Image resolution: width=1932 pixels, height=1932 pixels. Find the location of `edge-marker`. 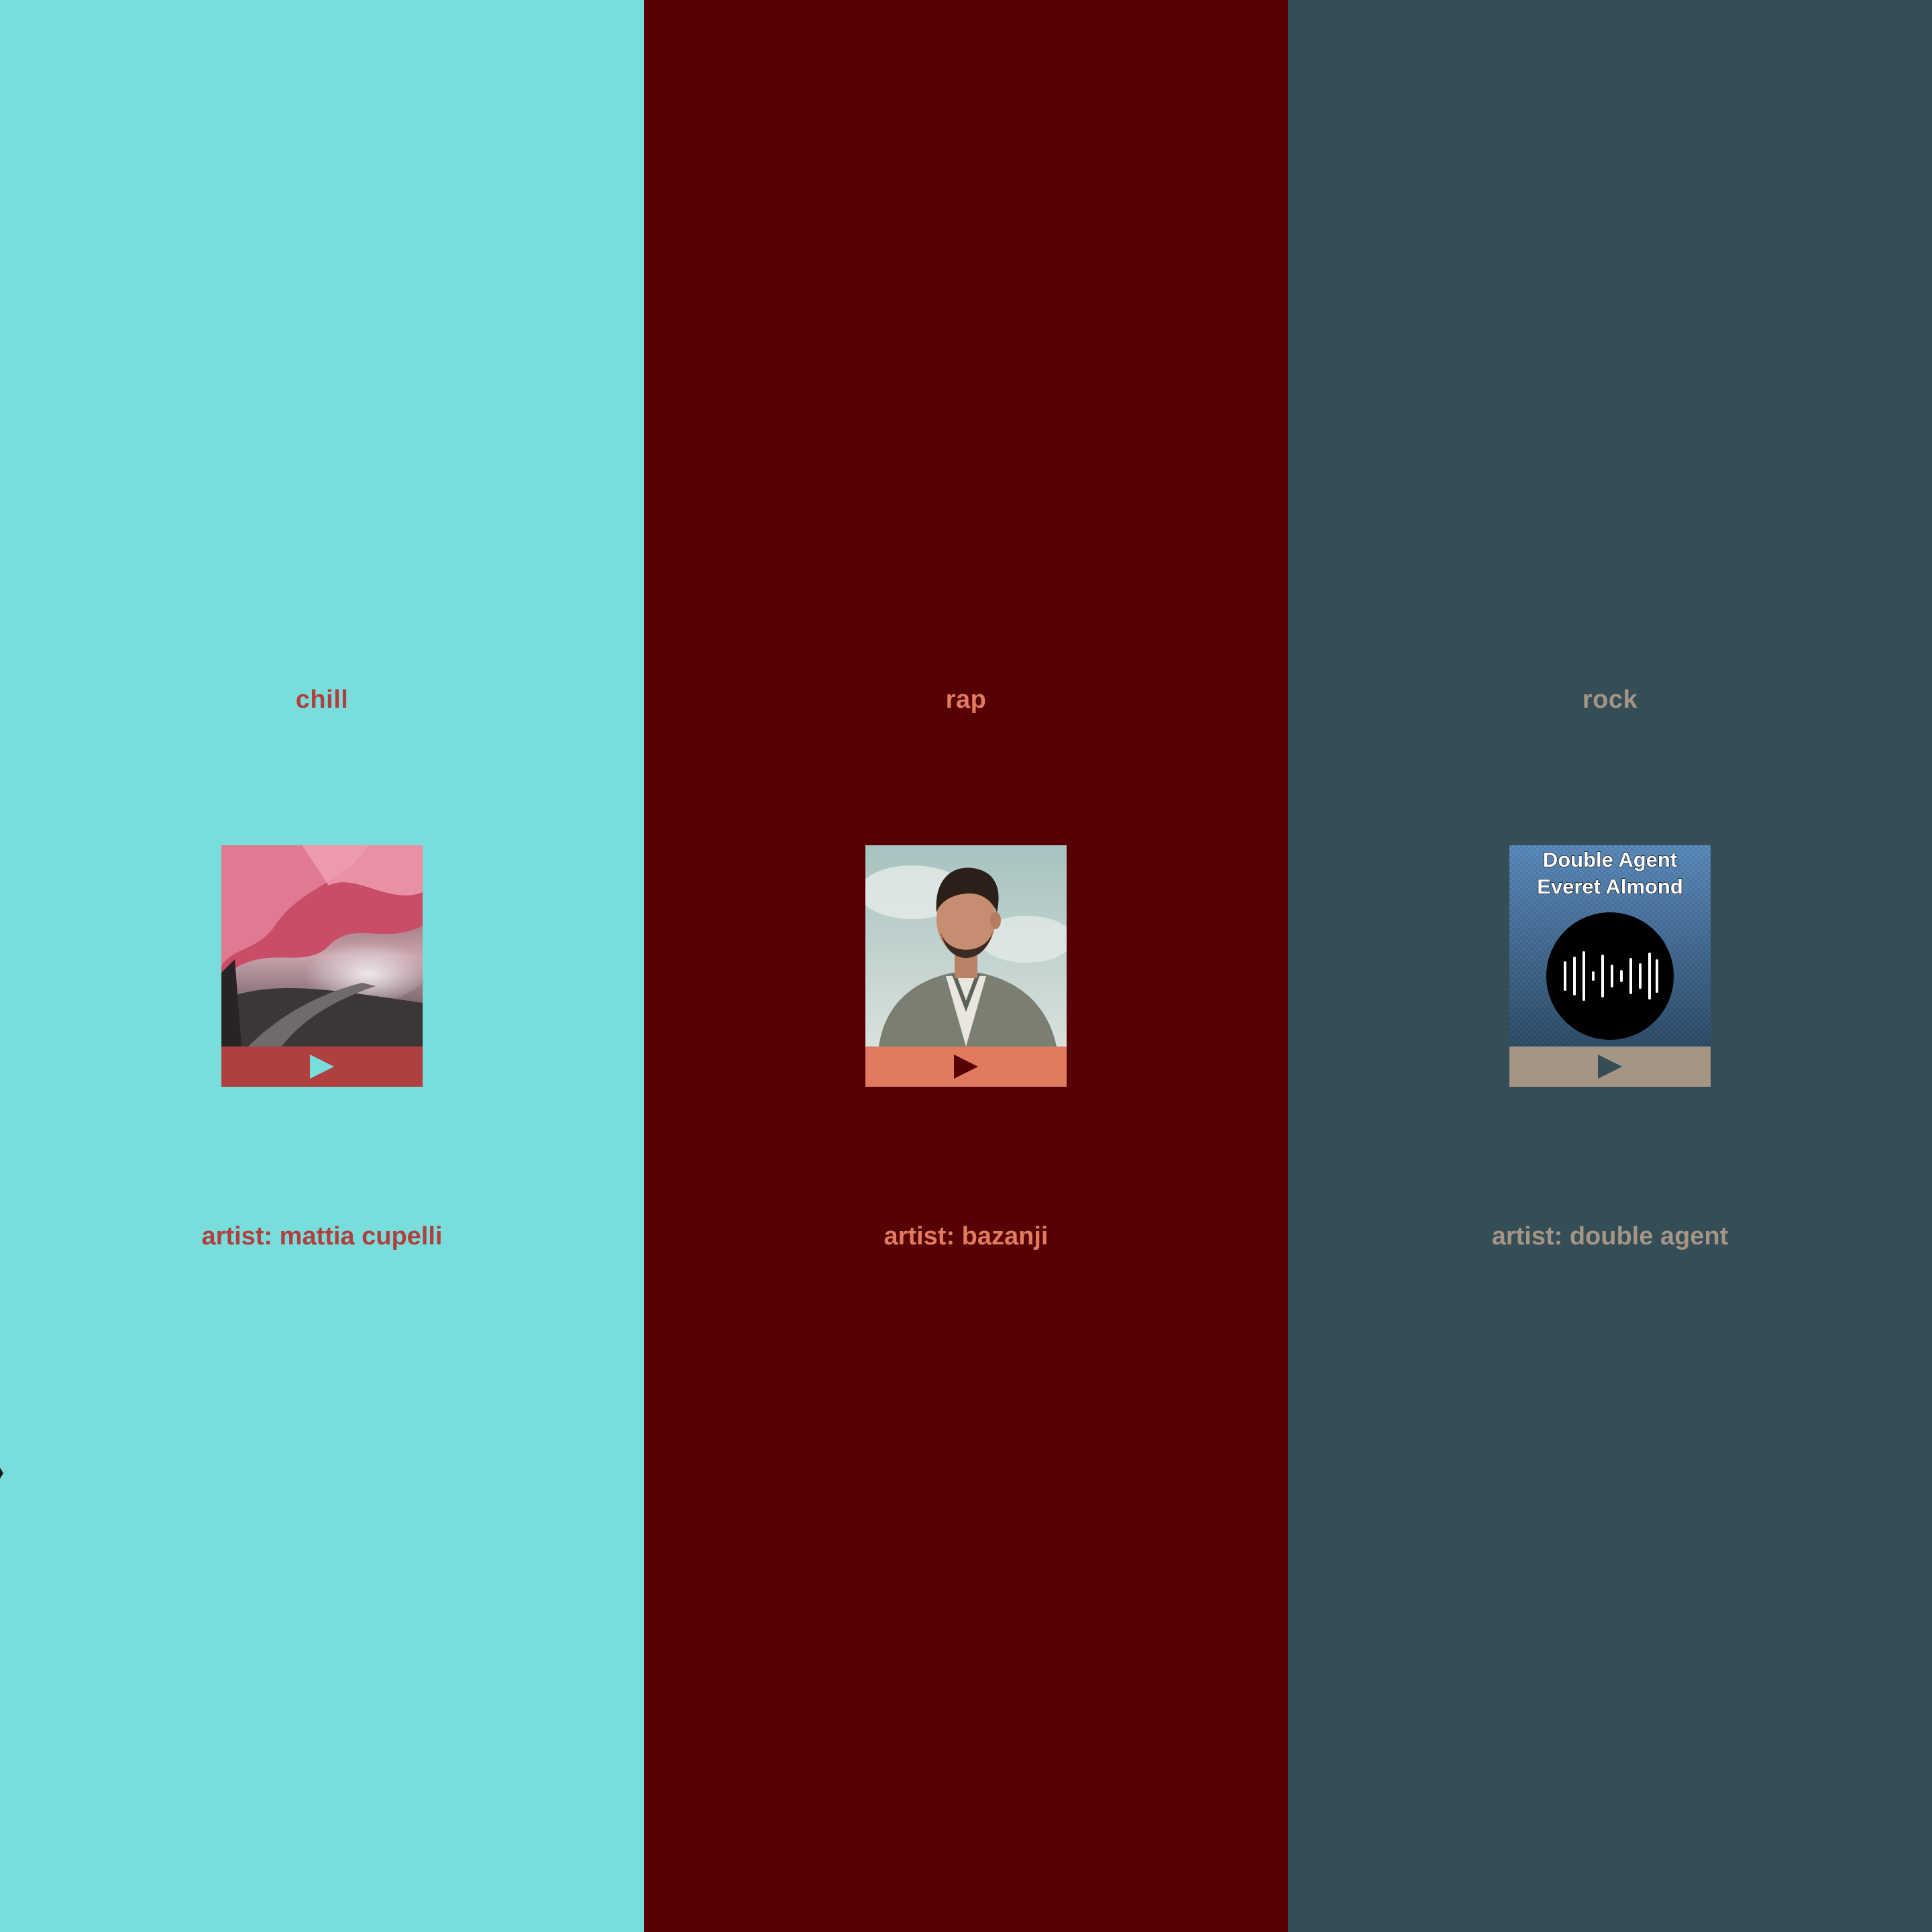

edge-marker is located at coordinates (1, 1473).